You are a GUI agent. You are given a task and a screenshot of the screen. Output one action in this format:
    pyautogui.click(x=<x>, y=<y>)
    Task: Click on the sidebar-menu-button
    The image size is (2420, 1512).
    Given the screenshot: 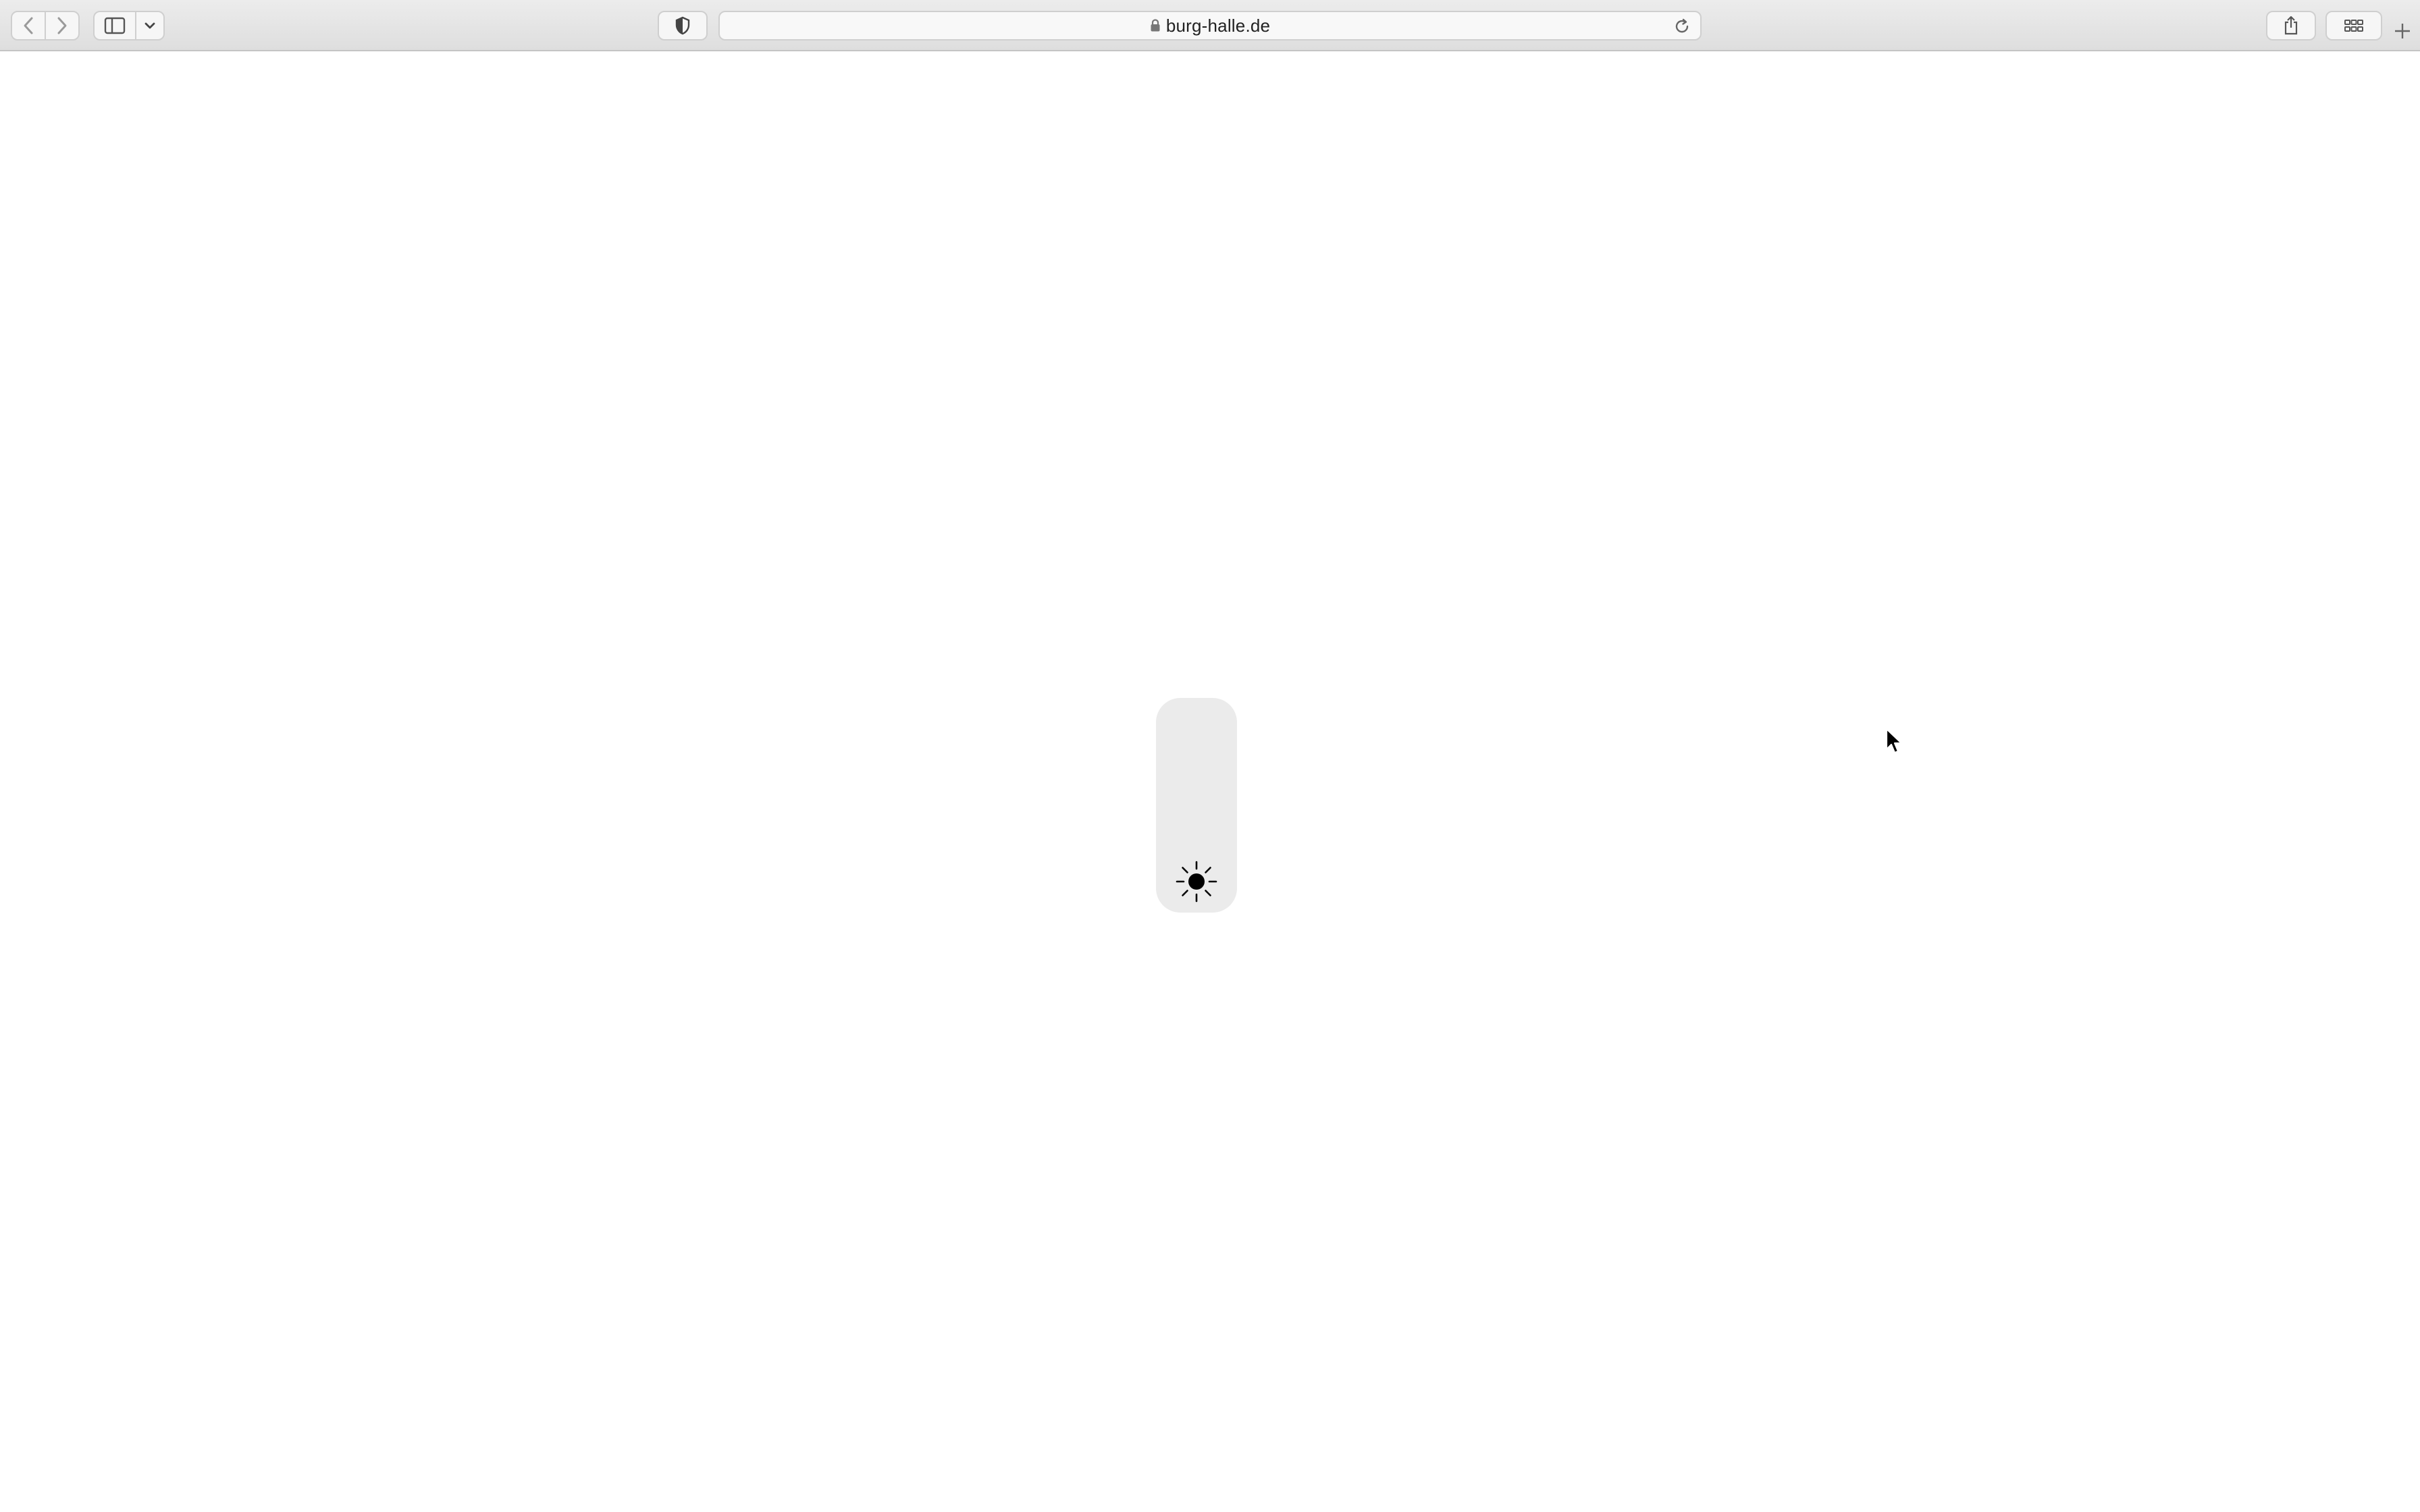 What is the action you would take?
    pyautogui.click(x=150, y=26)
    